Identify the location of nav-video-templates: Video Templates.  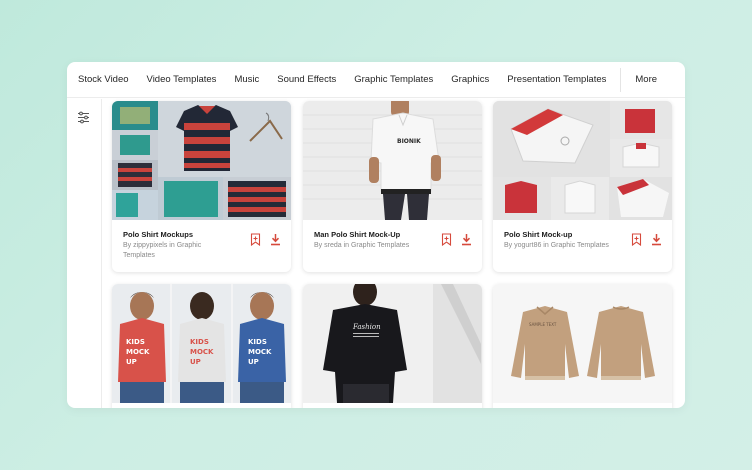
(182, 79).